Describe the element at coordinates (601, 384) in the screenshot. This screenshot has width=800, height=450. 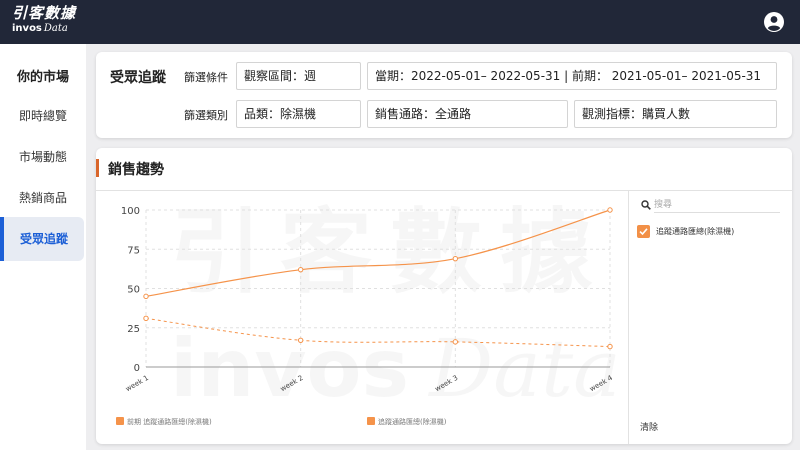
I see `x-tick-label: week 4` at that location.